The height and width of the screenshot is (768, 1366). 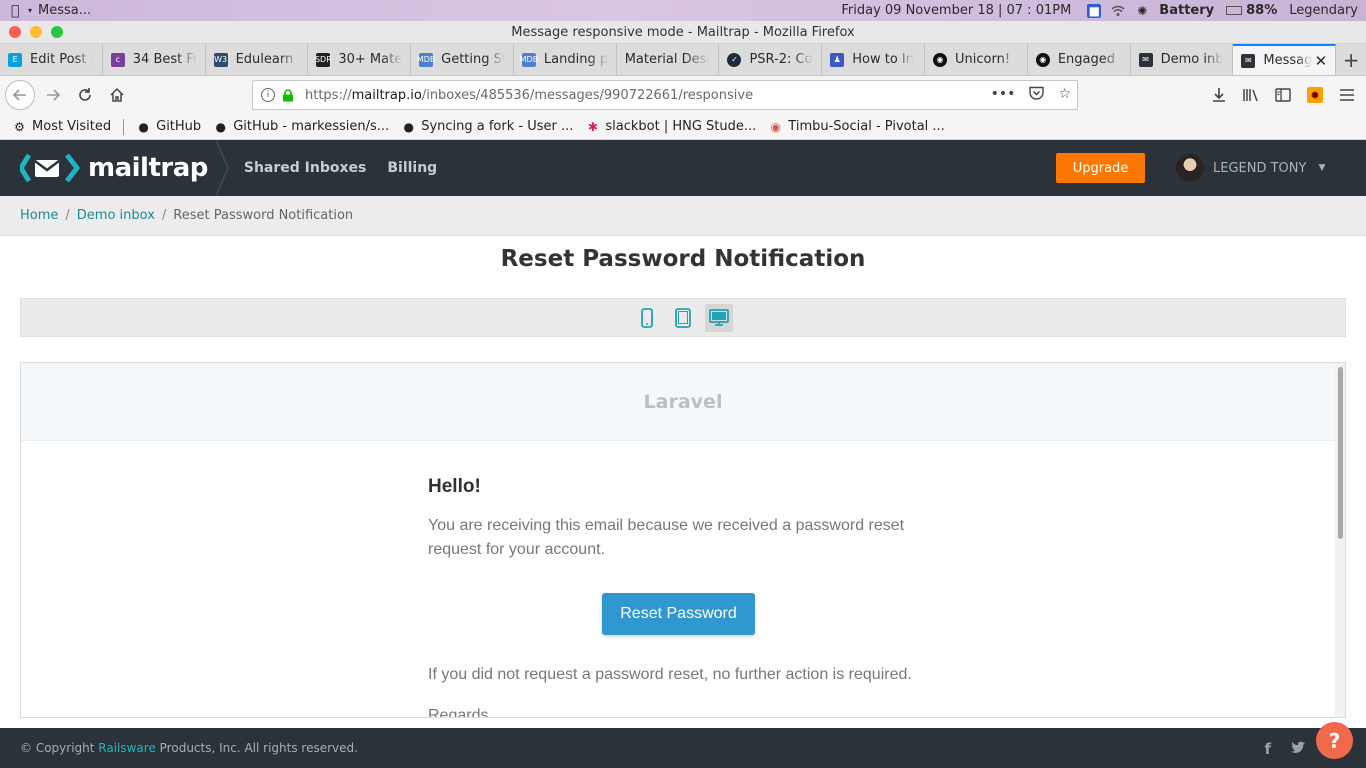 I want to click on tablet-view-icon, so click(x=683, y=318).